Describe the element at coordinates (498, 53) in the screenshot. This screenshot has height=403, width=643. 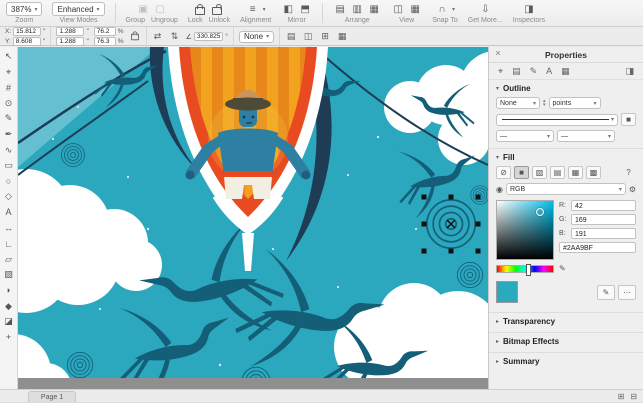
I see `close-icon: ×` at that location.